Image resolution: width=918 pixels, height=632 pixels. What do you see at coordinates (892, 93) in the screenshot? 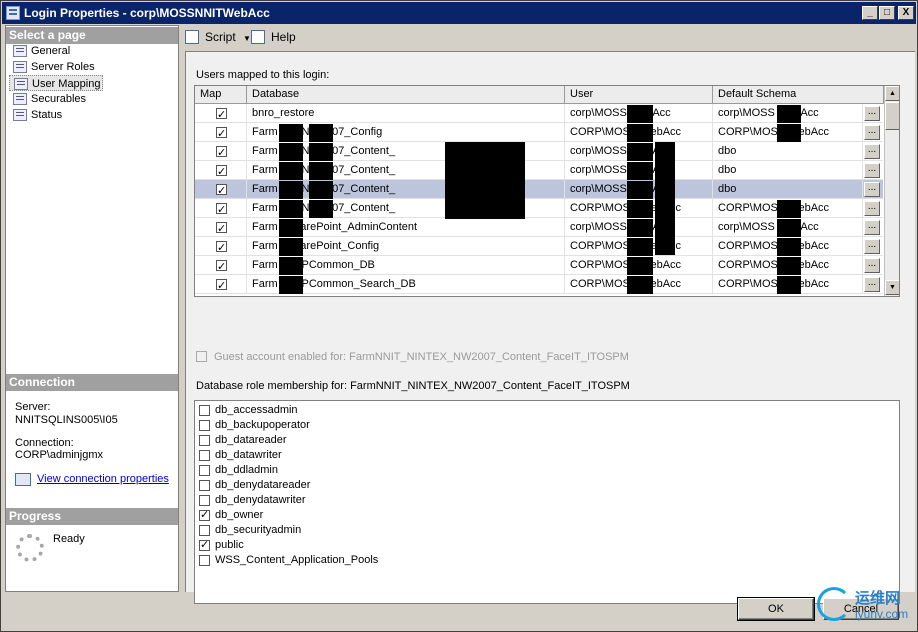
I see `scroll-up-arrow-icon: ▲` at bounding box center [892, 93].